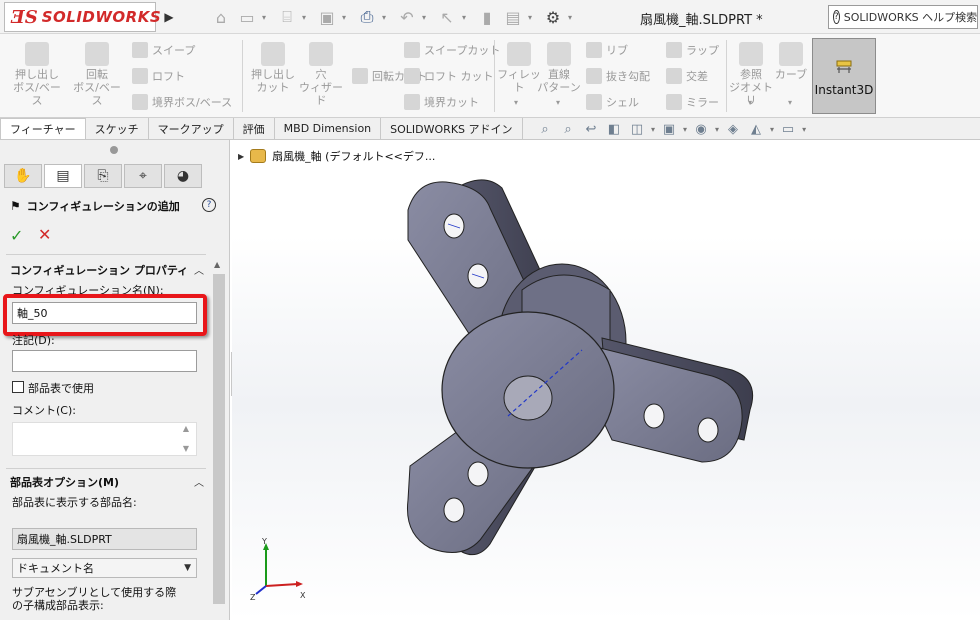 This screenshot has height=620, width=980. I want to click on apply-scene-icon: ◭, so click(756, 129).